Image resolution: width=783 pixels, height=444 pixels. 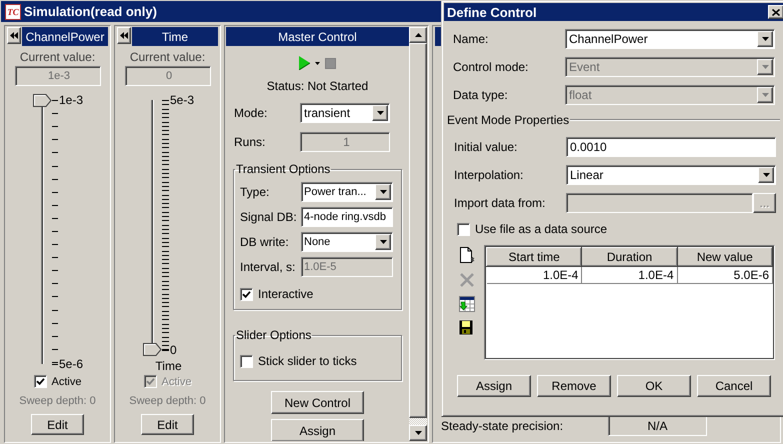 I want to click on down-arrow-icon, so click(x=418, y=433).